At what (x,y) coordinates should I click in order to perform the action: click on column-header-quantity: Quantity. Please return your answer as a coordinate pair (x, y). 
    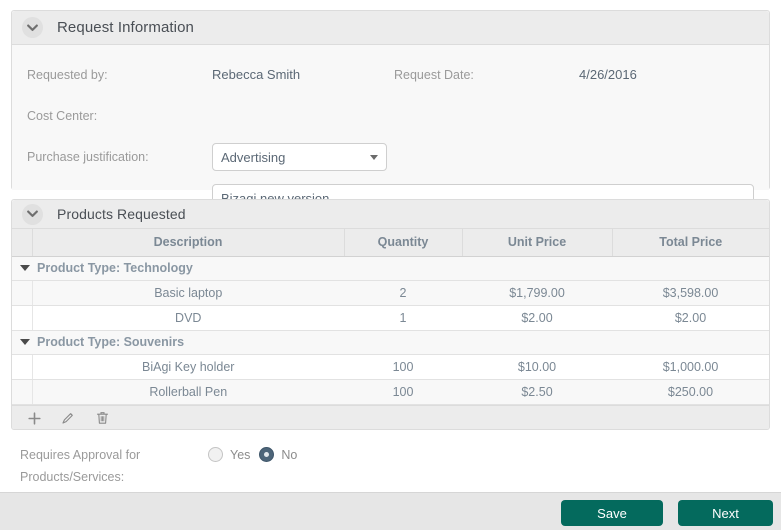
    Looking at the image, I should click on (403, 243).